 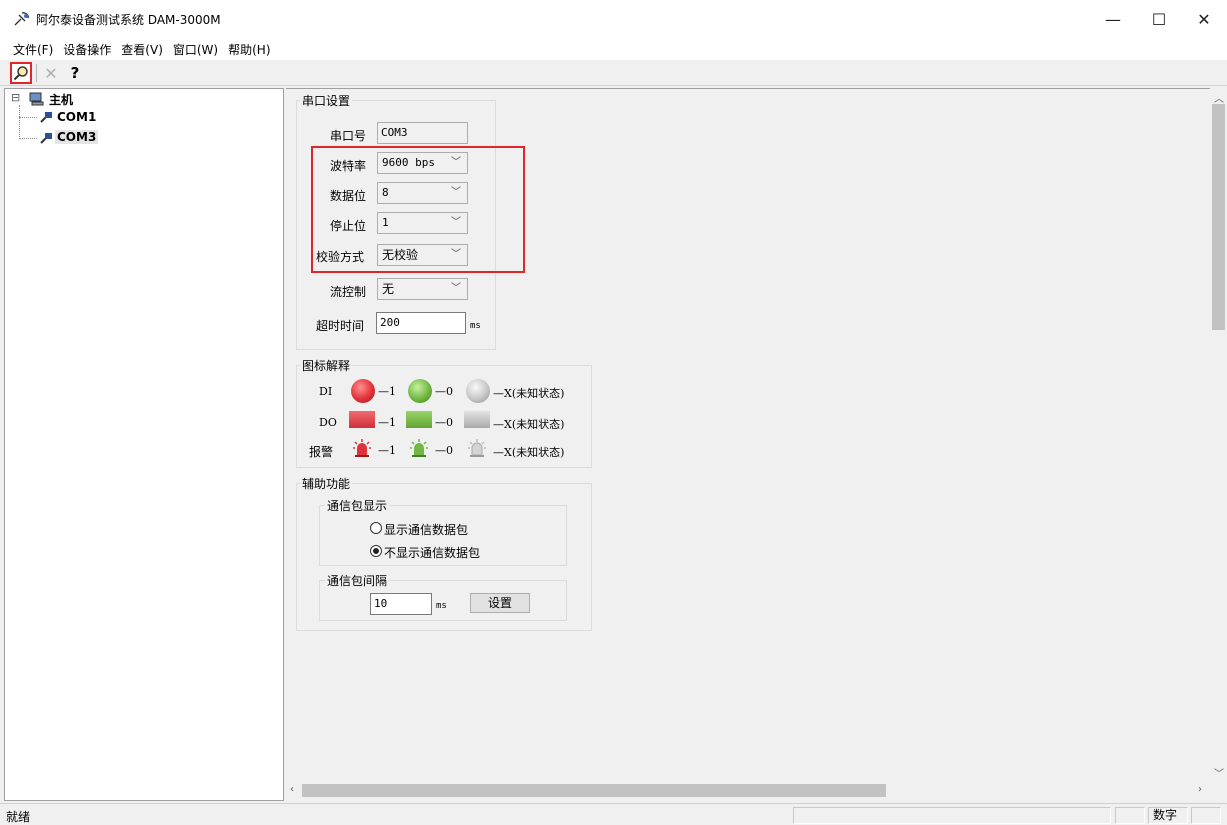 What do you see at coordinates (75, 73) in the screenshot?
I see `help-icon: ?` at bounding box center [75, 73].